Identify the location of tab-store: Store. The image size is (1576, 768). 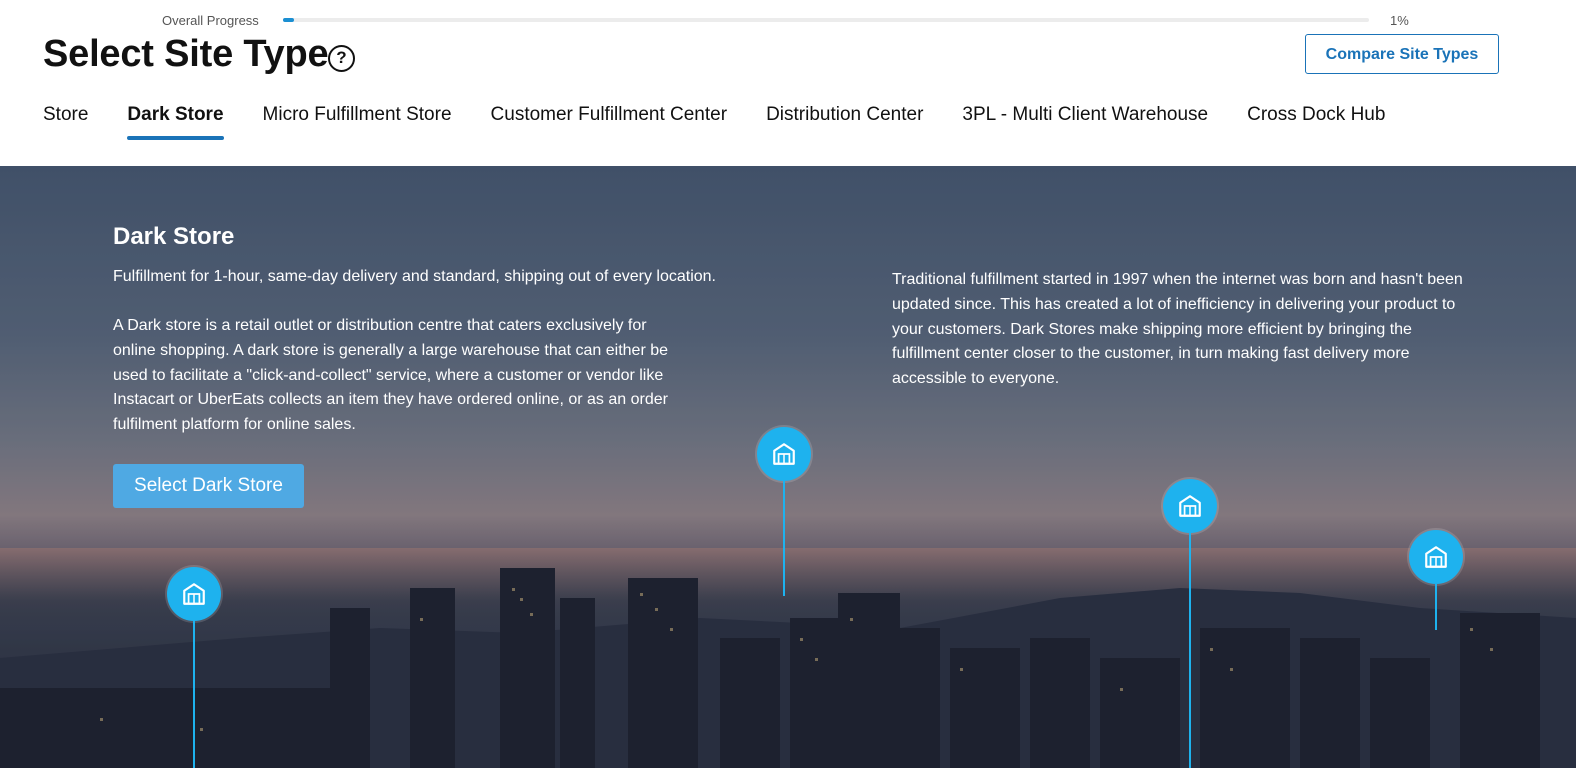
(65, 122).